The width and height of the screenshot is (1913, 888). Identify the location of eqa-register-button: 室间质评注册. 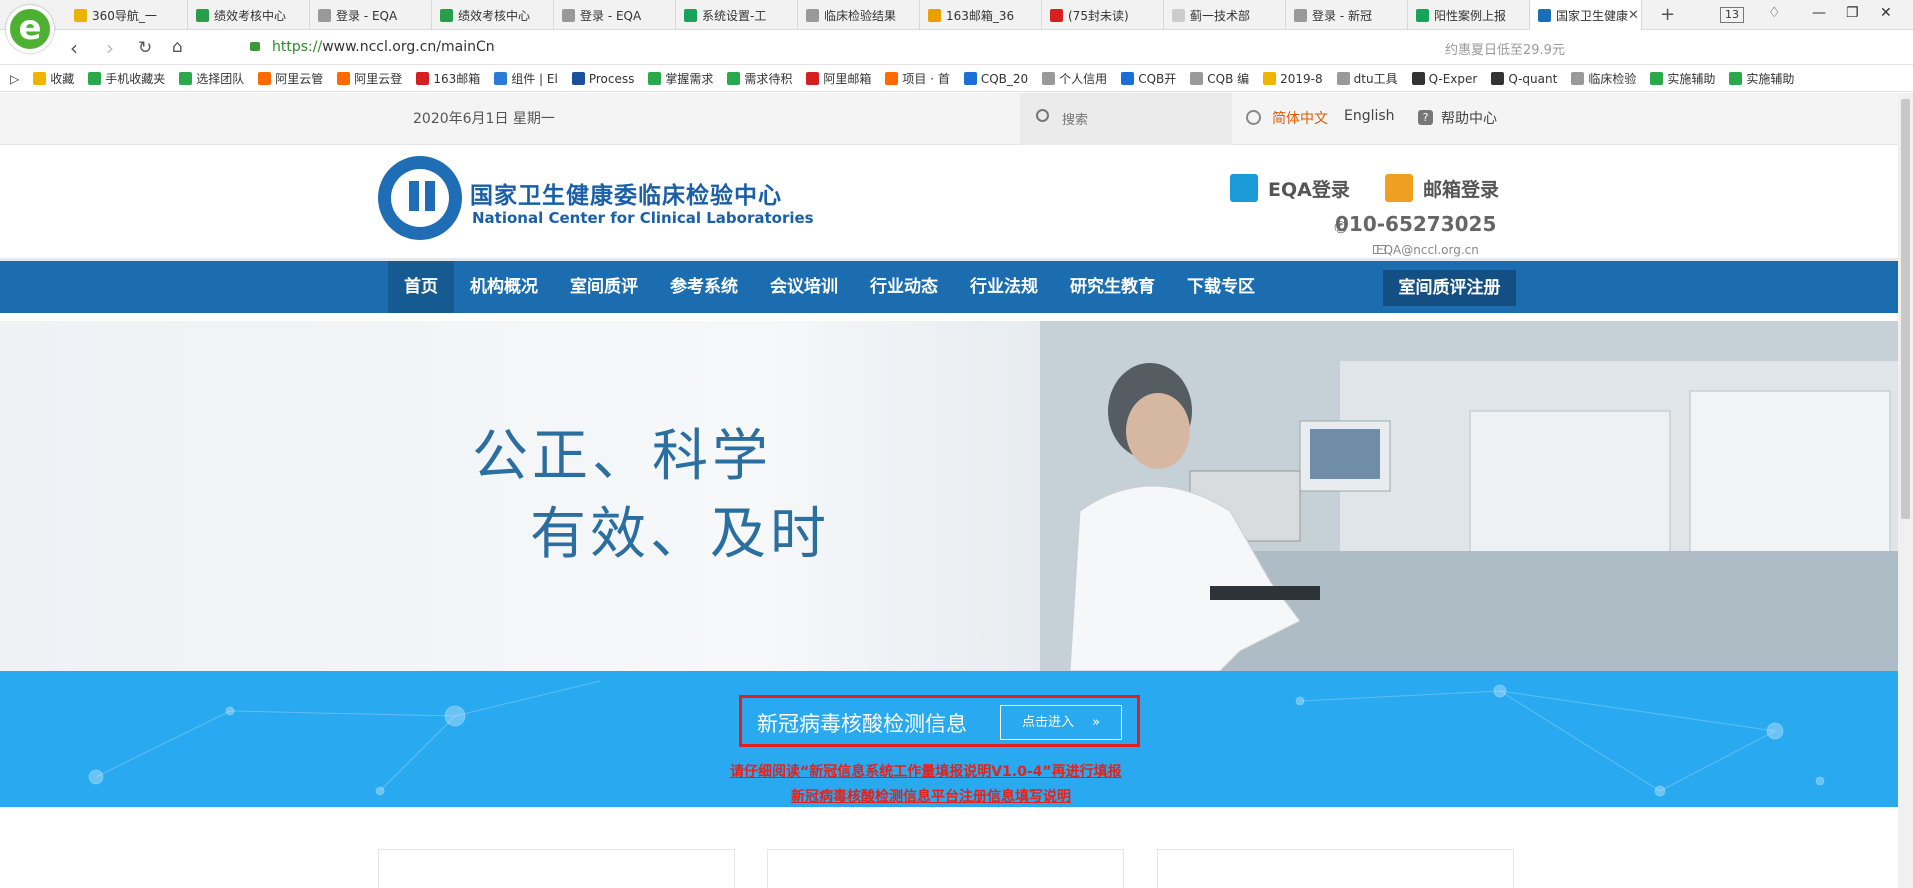
(1449, 288).